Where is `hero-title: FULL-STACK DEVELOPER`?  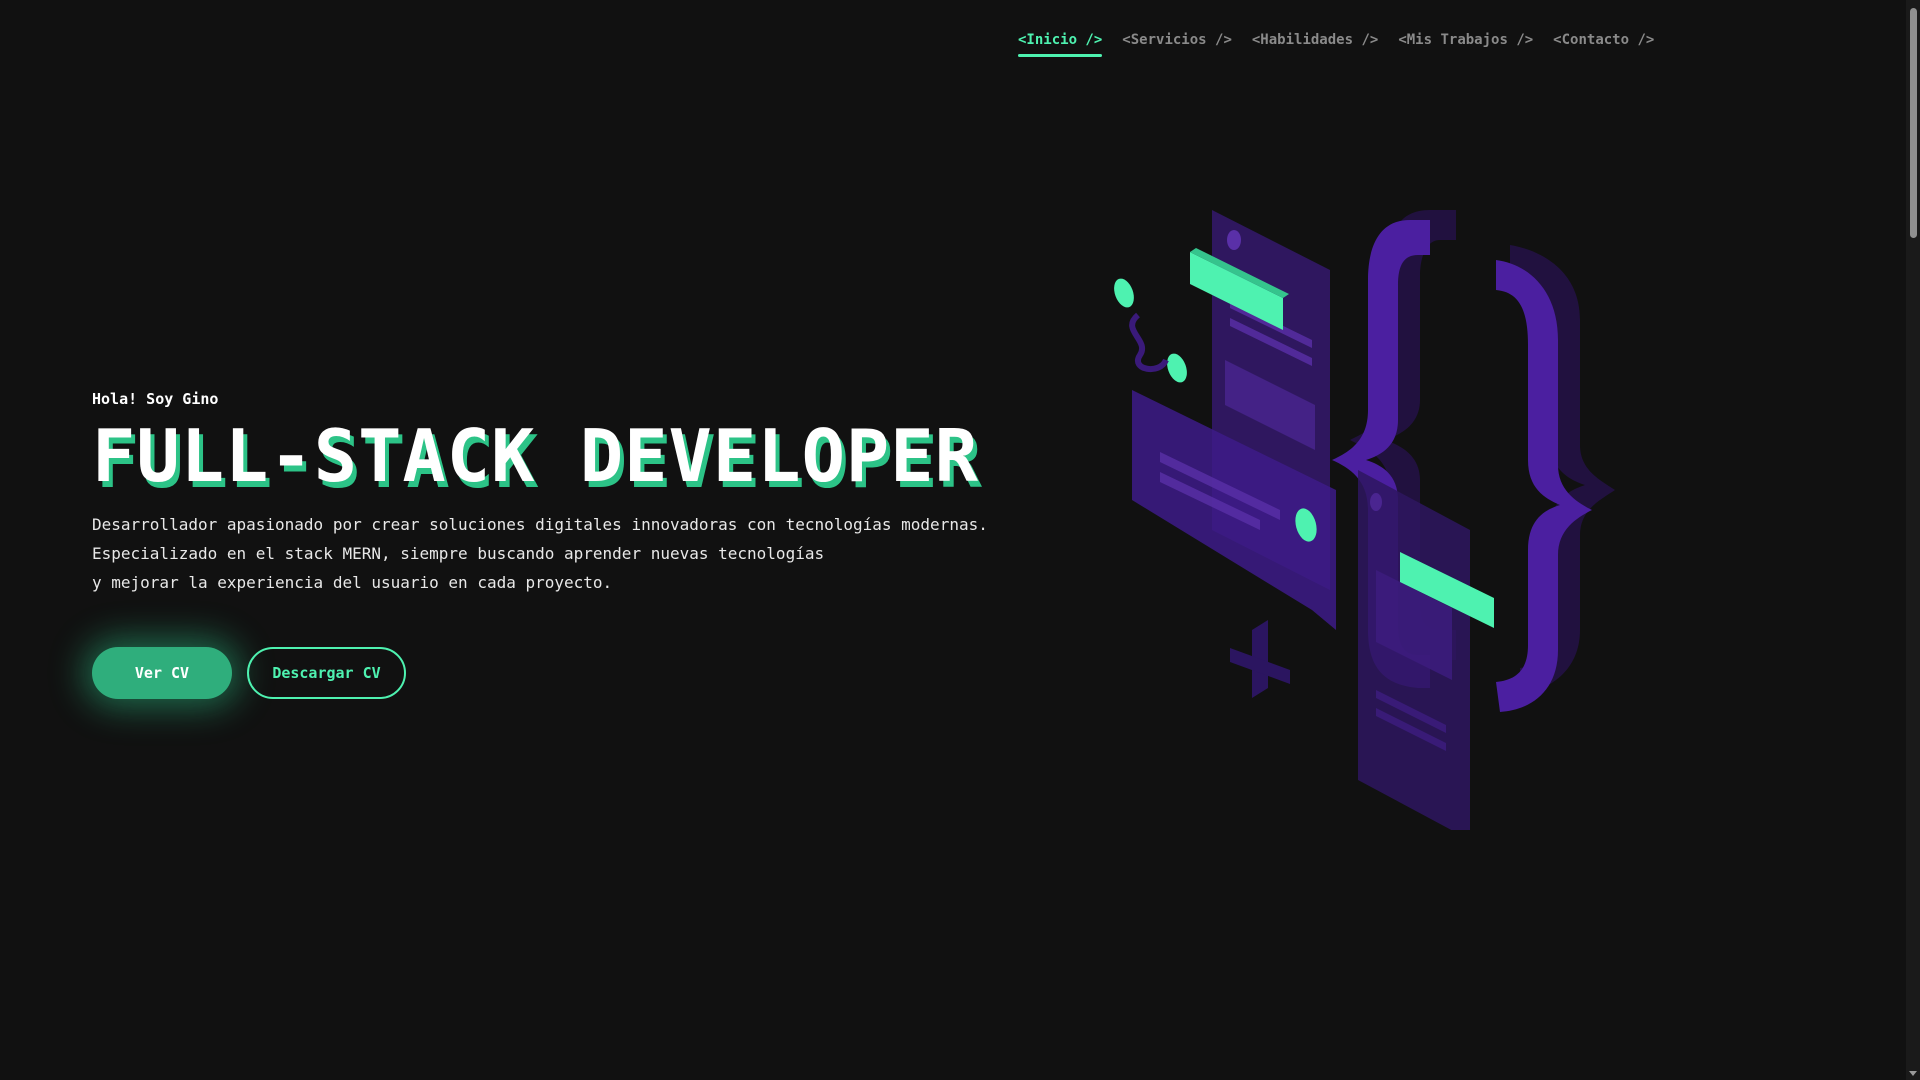
hero-title: FULL-STACK DEVELOPER is located at coordinates (535, 456).